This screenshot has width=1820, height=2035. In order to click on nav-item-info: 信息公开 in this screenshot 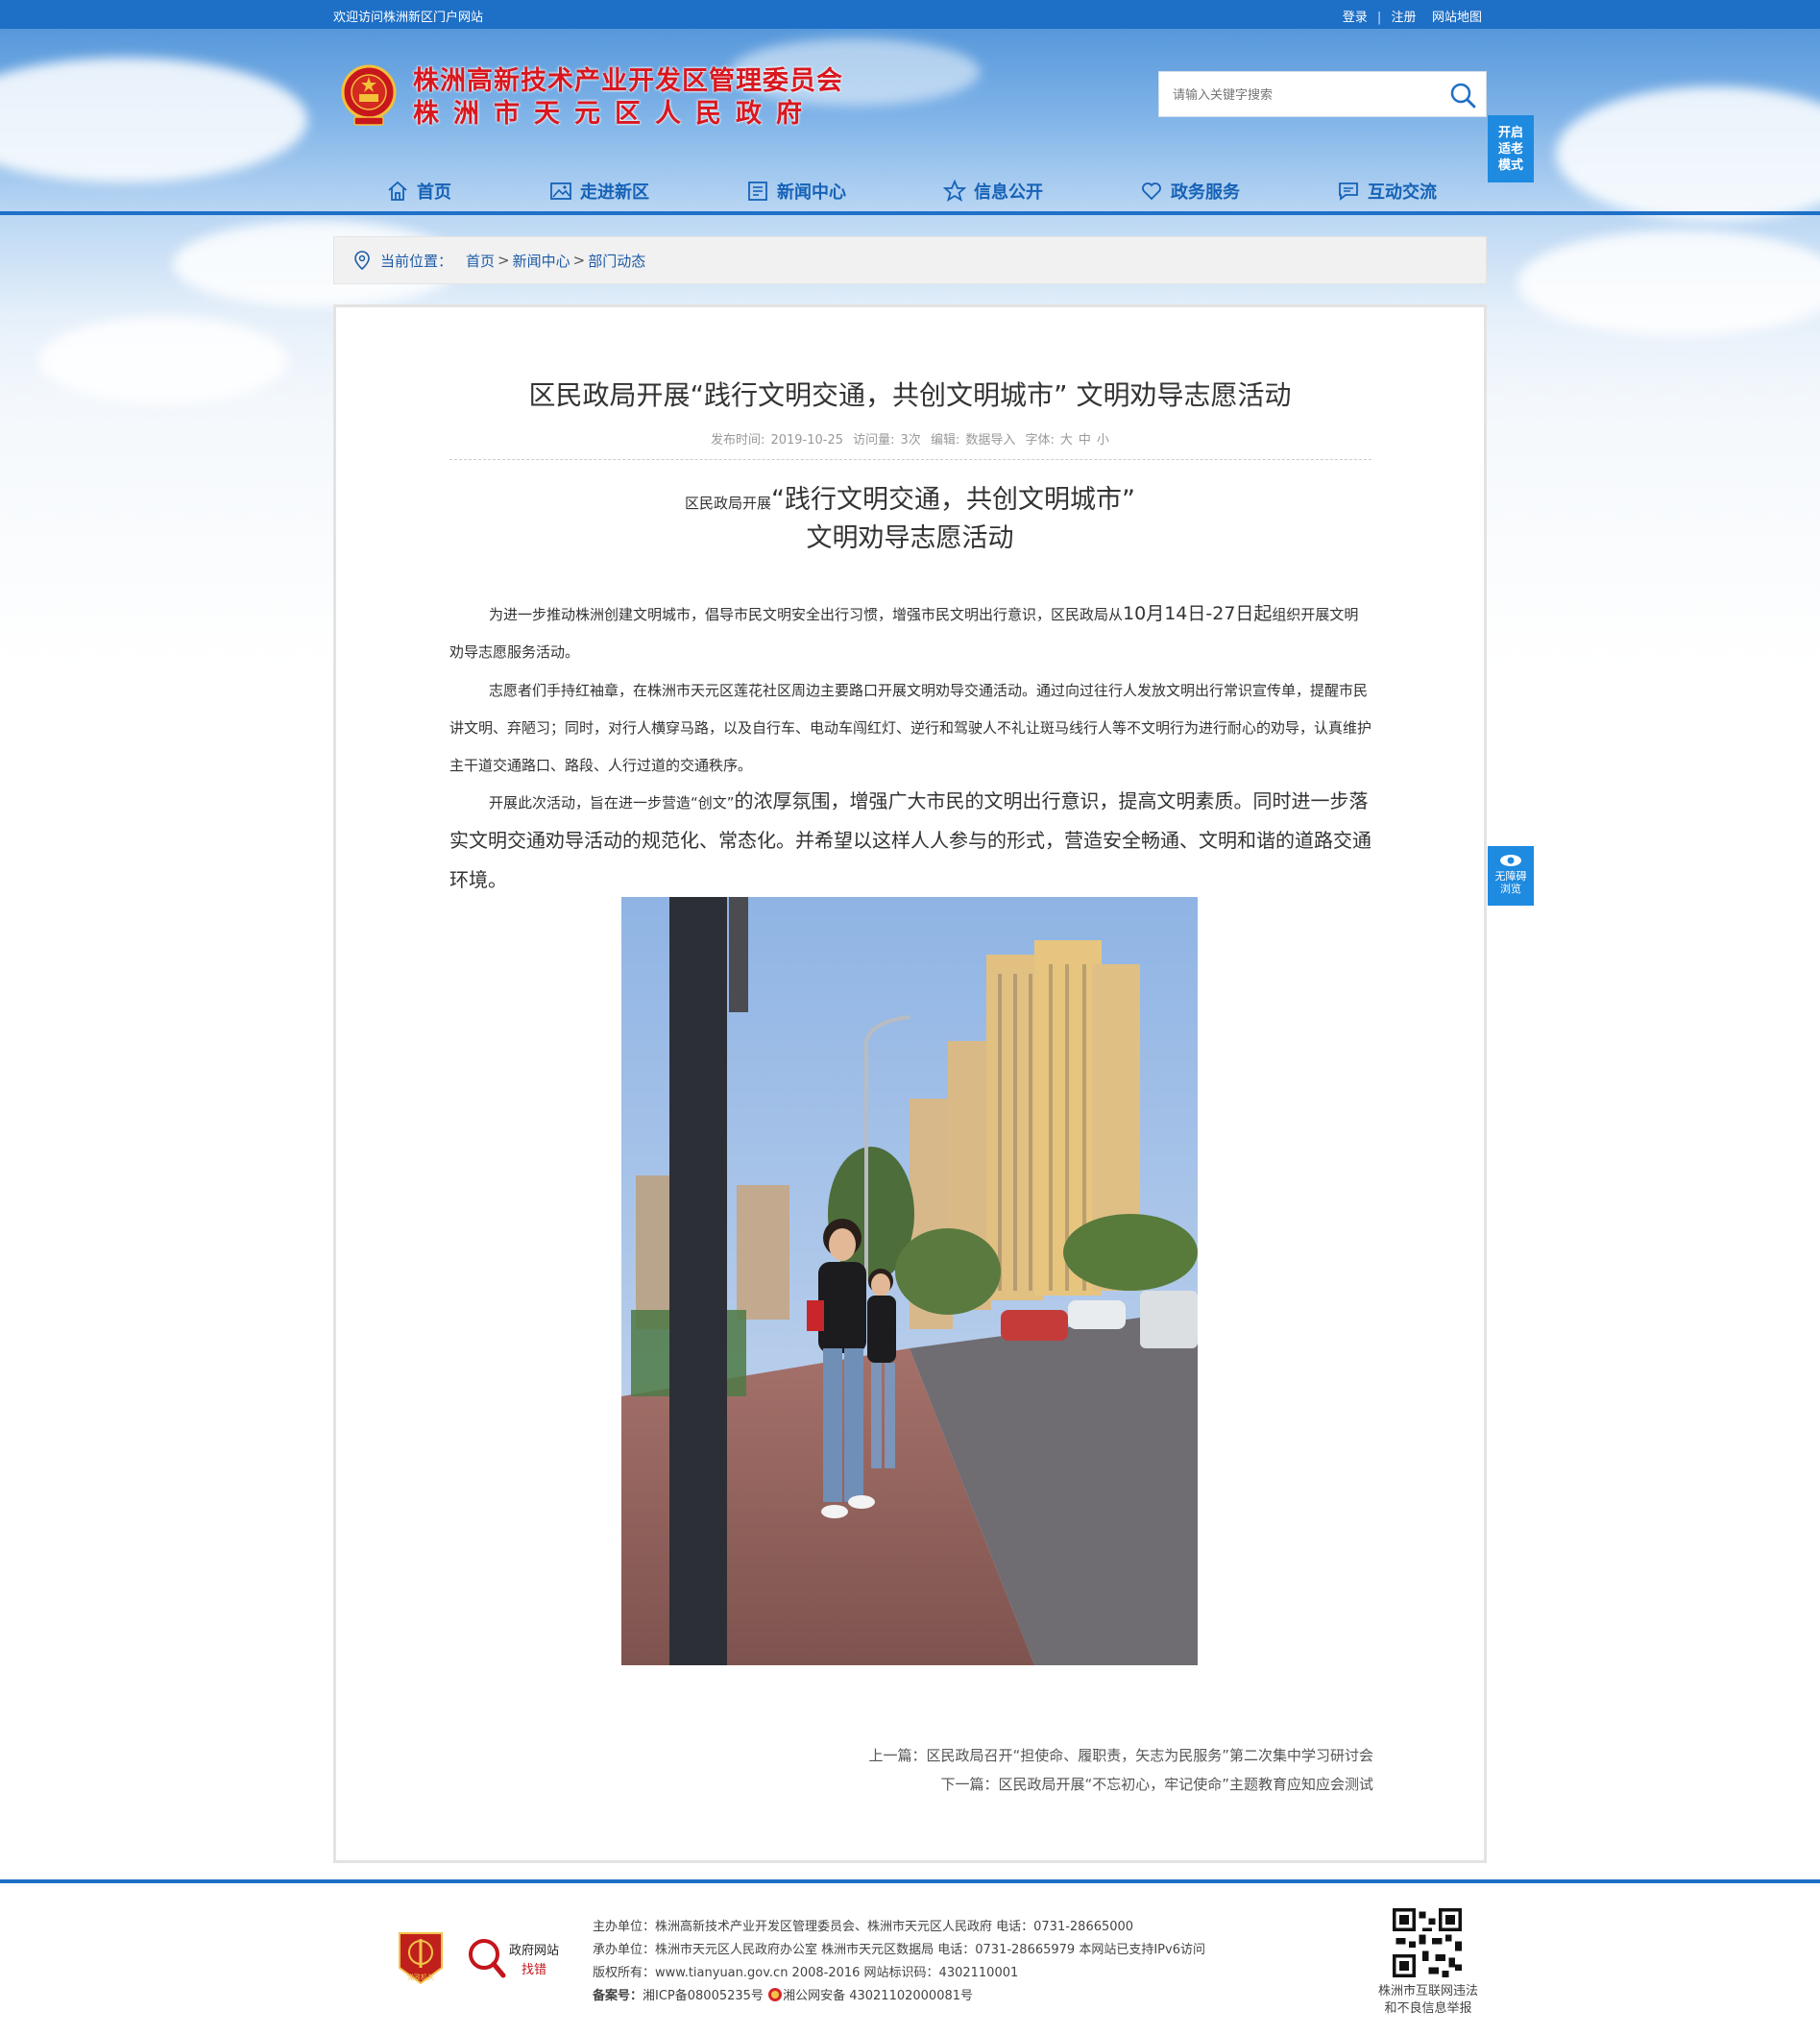, I will do `click(993, 191)`.